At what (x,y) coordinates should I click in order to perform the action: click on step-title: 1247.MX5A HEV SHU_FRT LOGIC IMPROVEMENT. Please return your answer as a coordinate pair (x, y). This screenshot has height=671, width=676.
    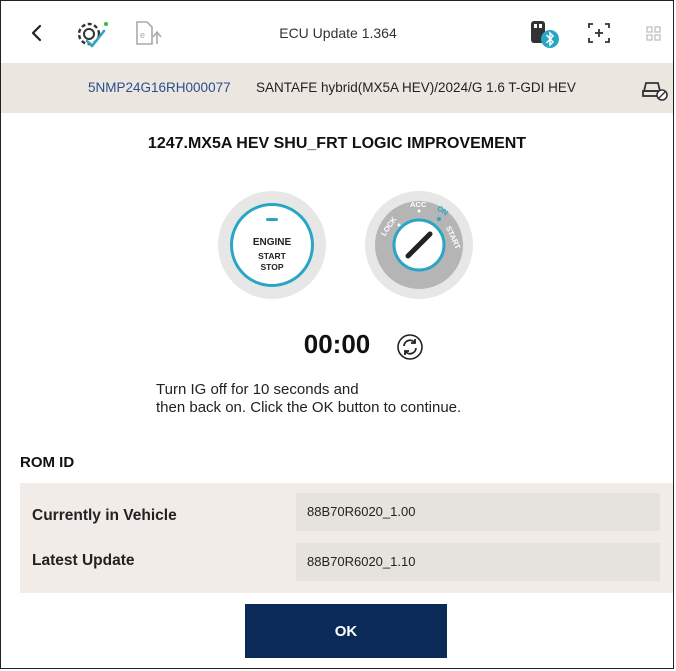
    Looking at the image, I should click on (337, 143).